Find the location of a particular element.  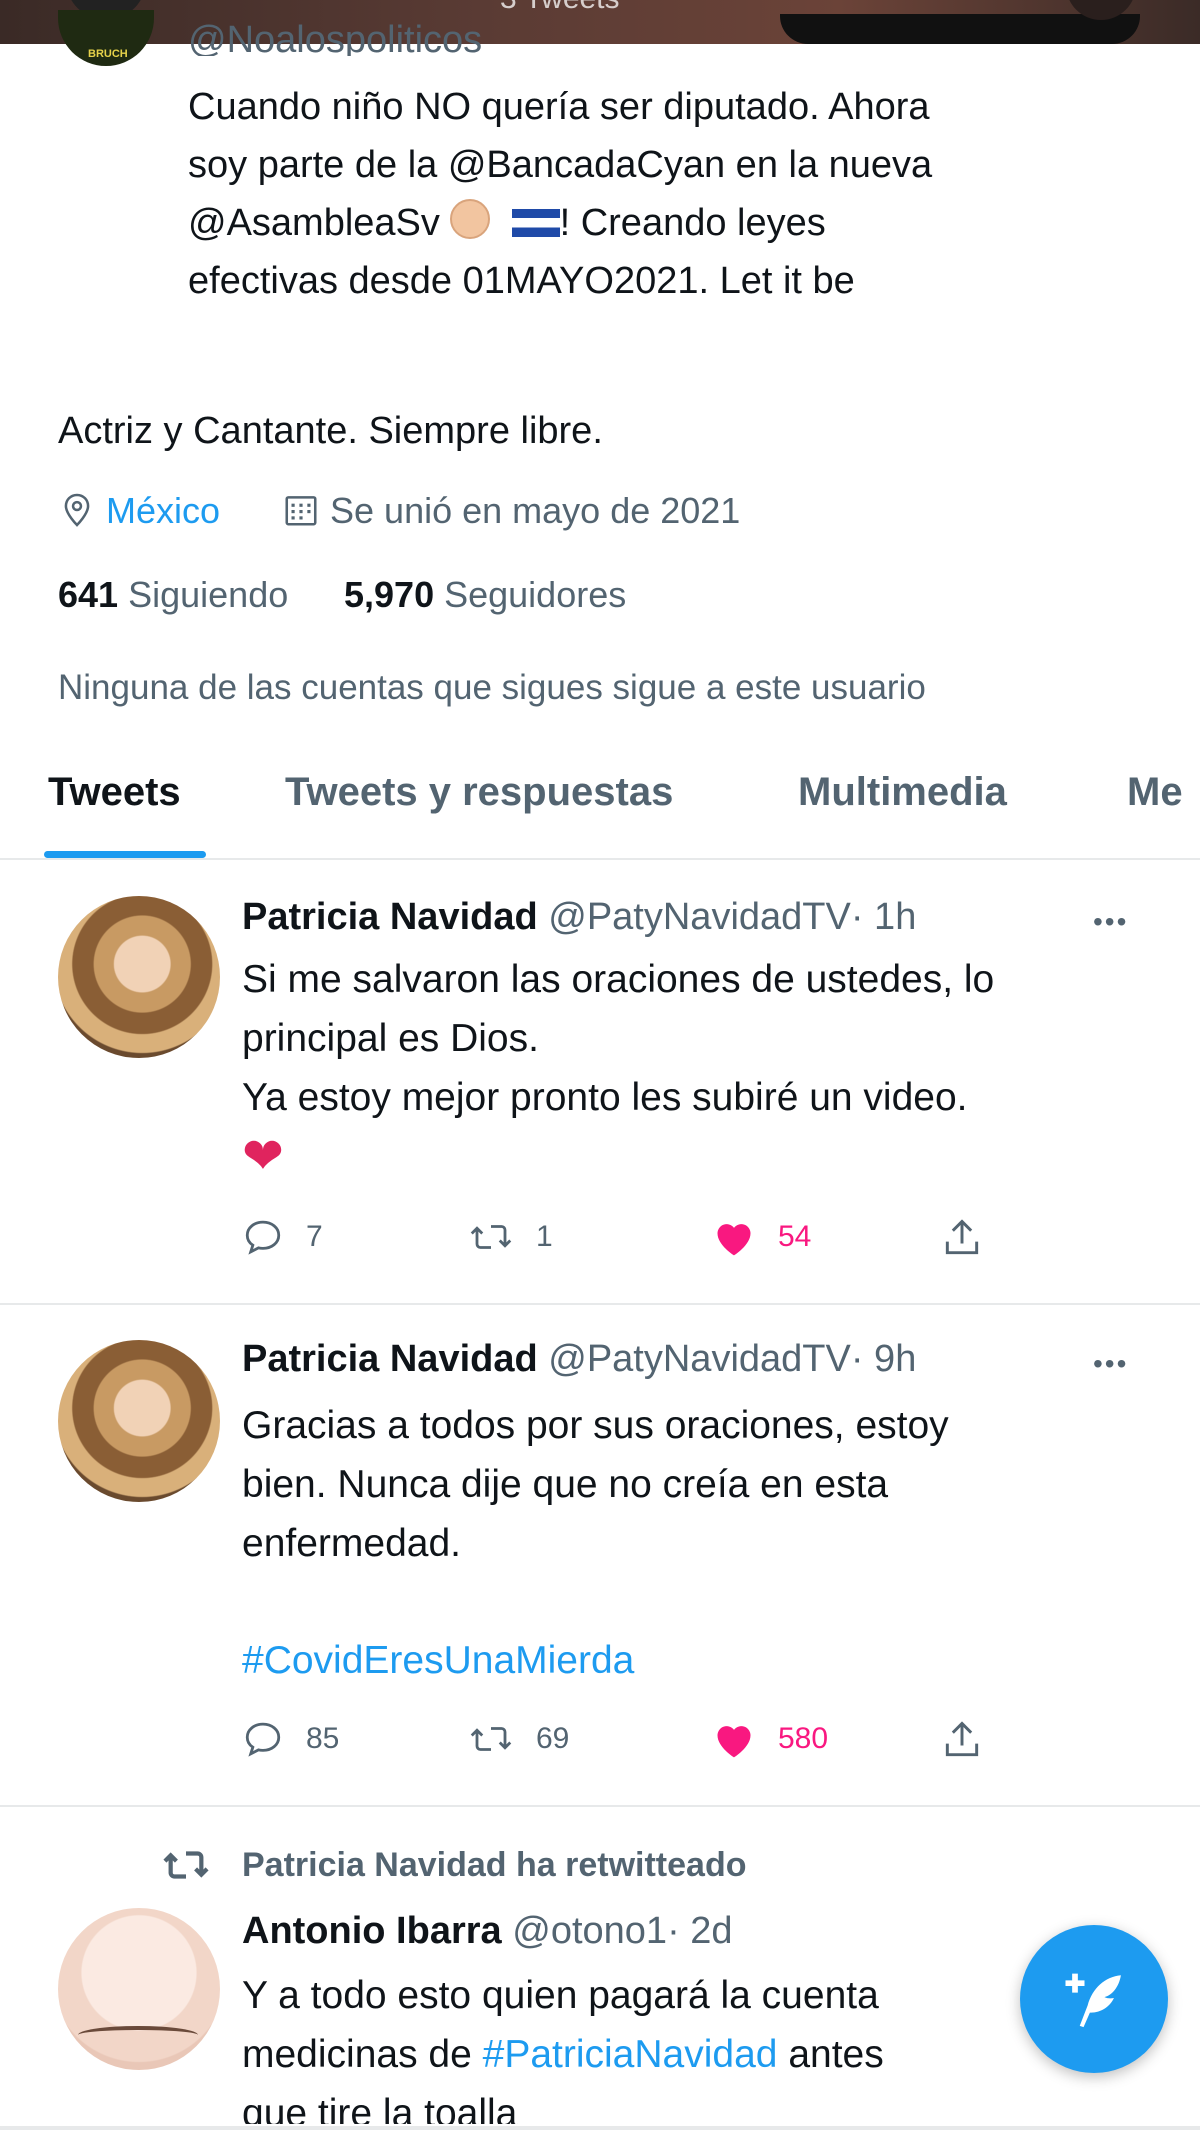

retweet-count: 69 is located at coordinates (553, 1738).